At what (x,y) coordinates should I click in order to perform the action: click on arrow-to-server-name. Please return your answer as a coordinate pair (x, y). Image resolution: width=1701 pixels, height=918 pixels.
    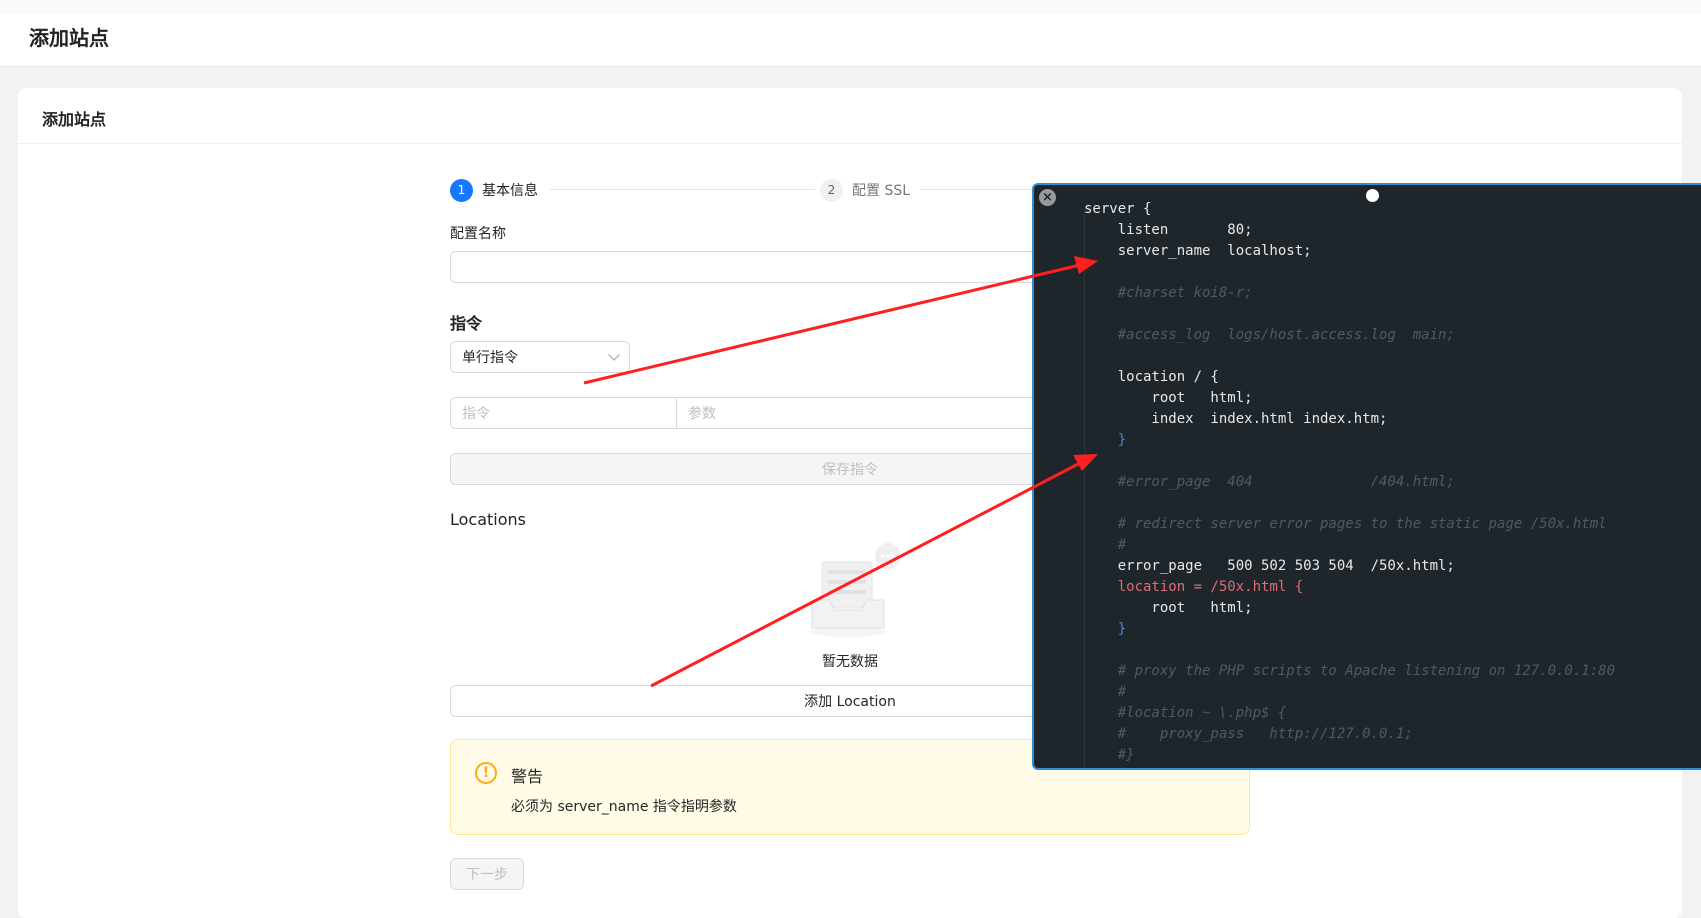
    Looking at the image, I should click on (840, 320).